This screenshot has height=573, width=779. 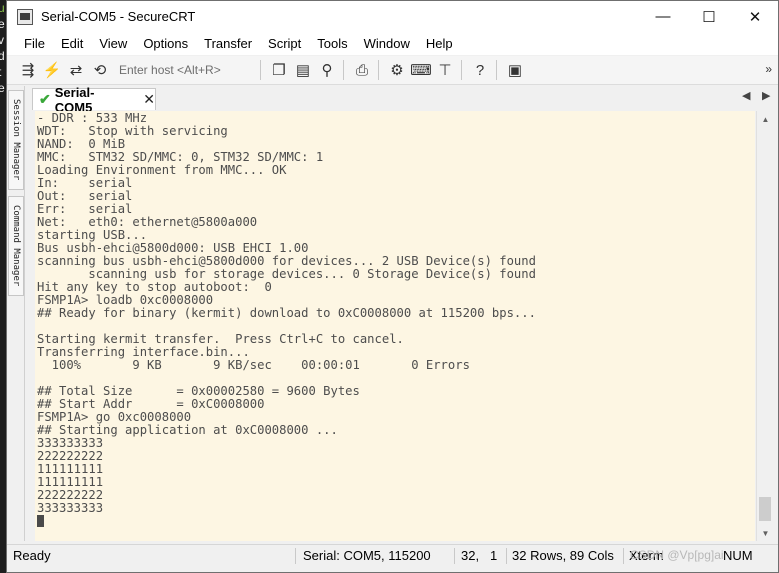 What do you see at coordinates (162, 170) in the screenshot?
I see `terminal-line: Loading Environment from MMC... OK` at bounding box center [162, 170].